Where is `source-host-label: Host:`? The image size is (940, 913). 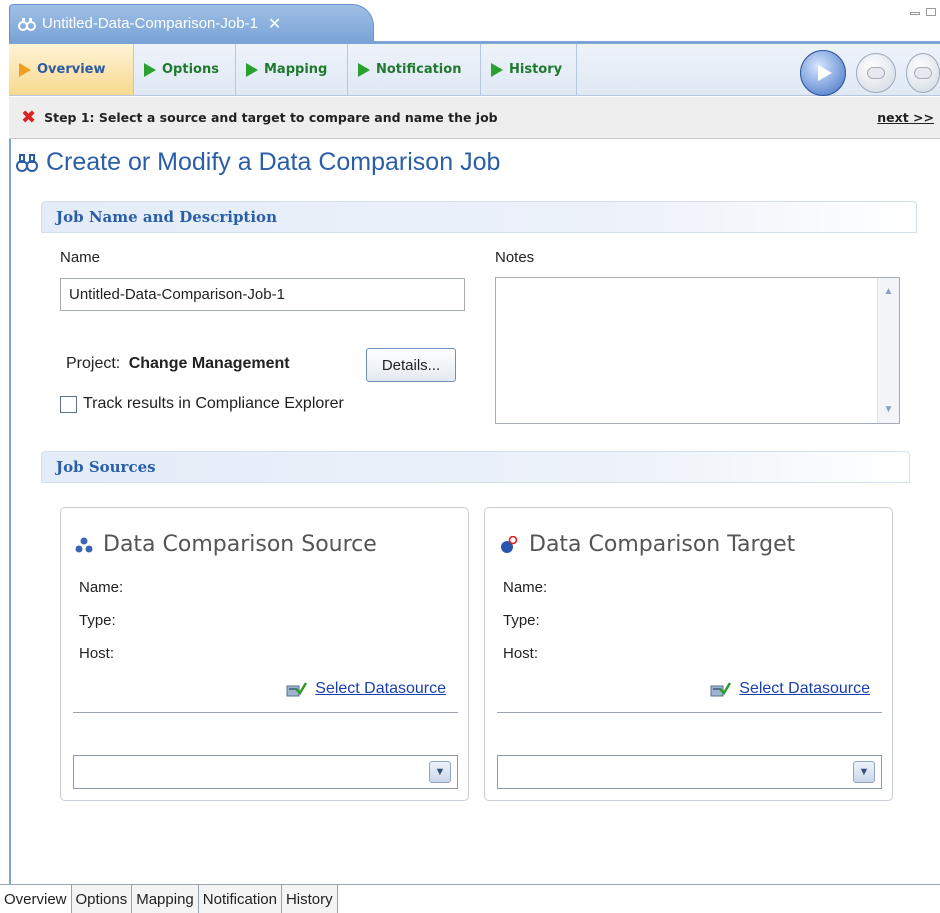 source-host-label: Host: is located at coordinates (97, 653).